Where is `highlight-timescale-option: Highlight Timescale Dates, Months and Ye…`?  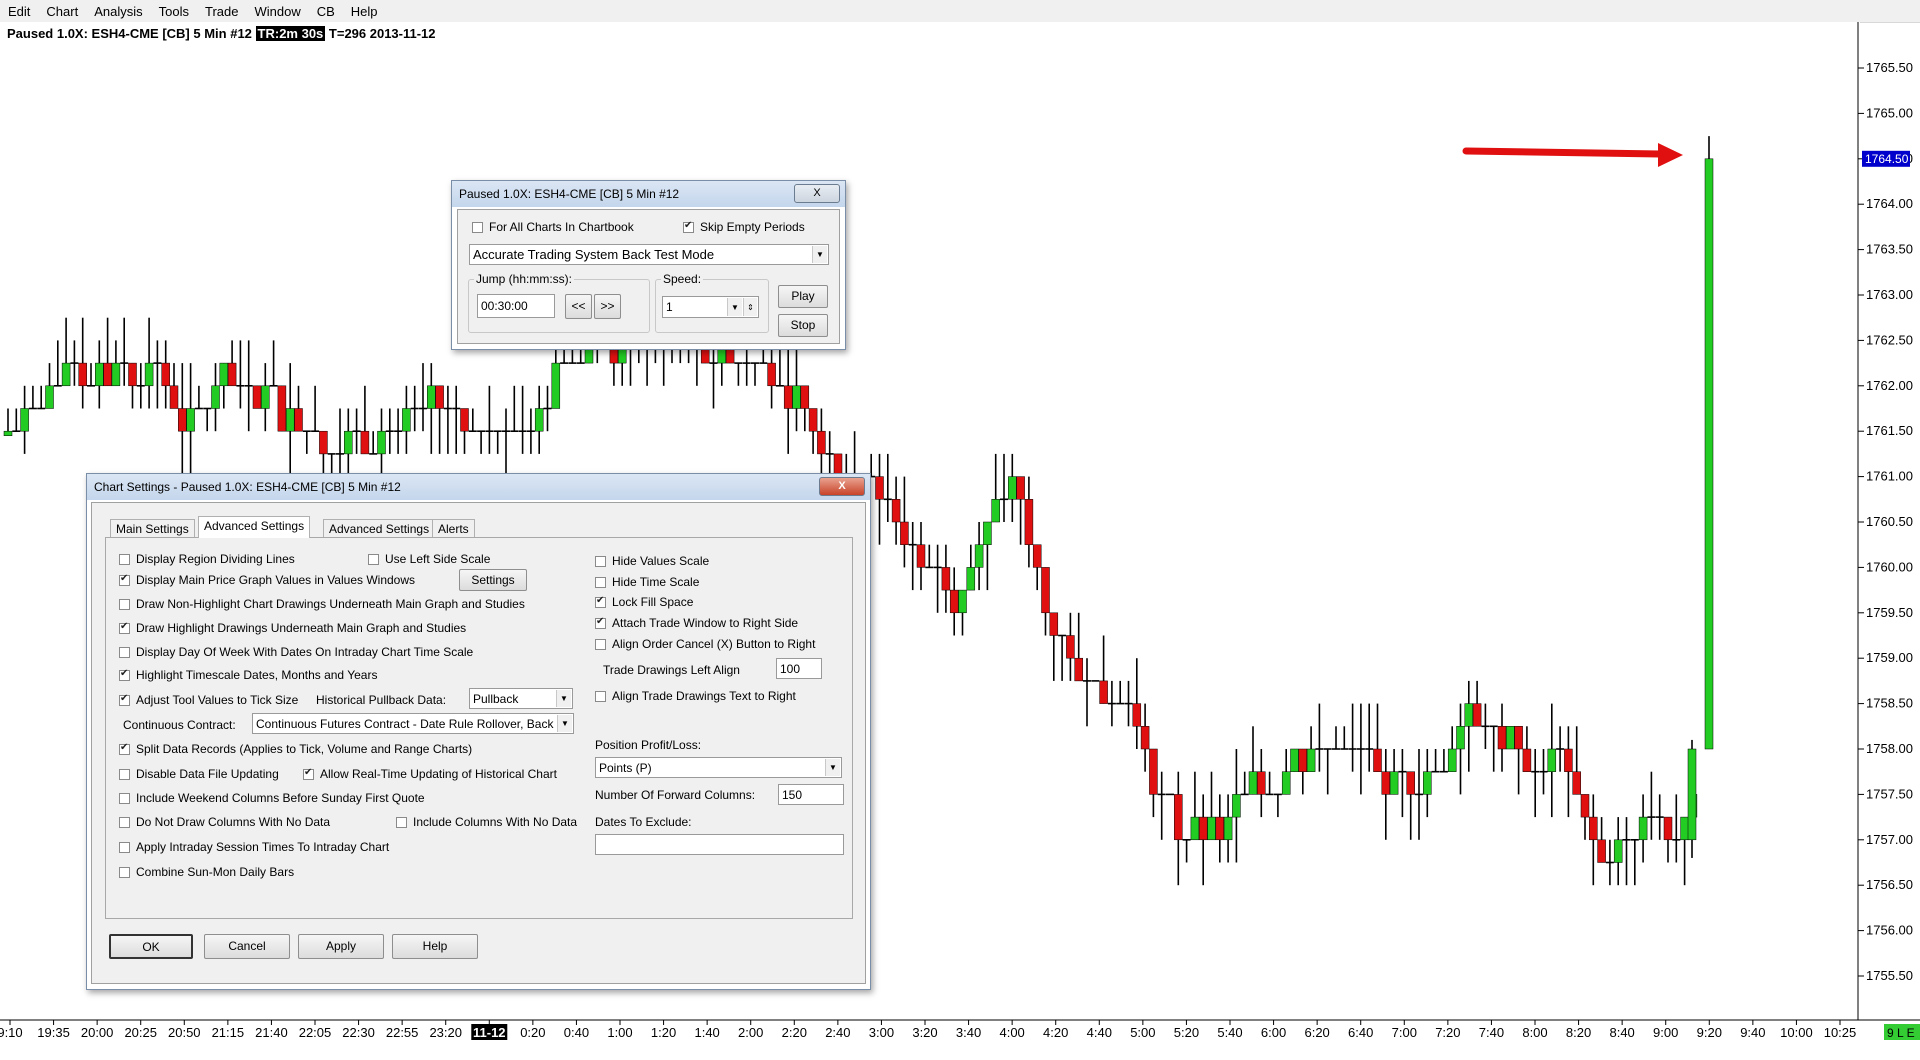
highlight-timescale-option: Highlight Timescale Dates, Months and Ye… is located at coordinates (248, 675).